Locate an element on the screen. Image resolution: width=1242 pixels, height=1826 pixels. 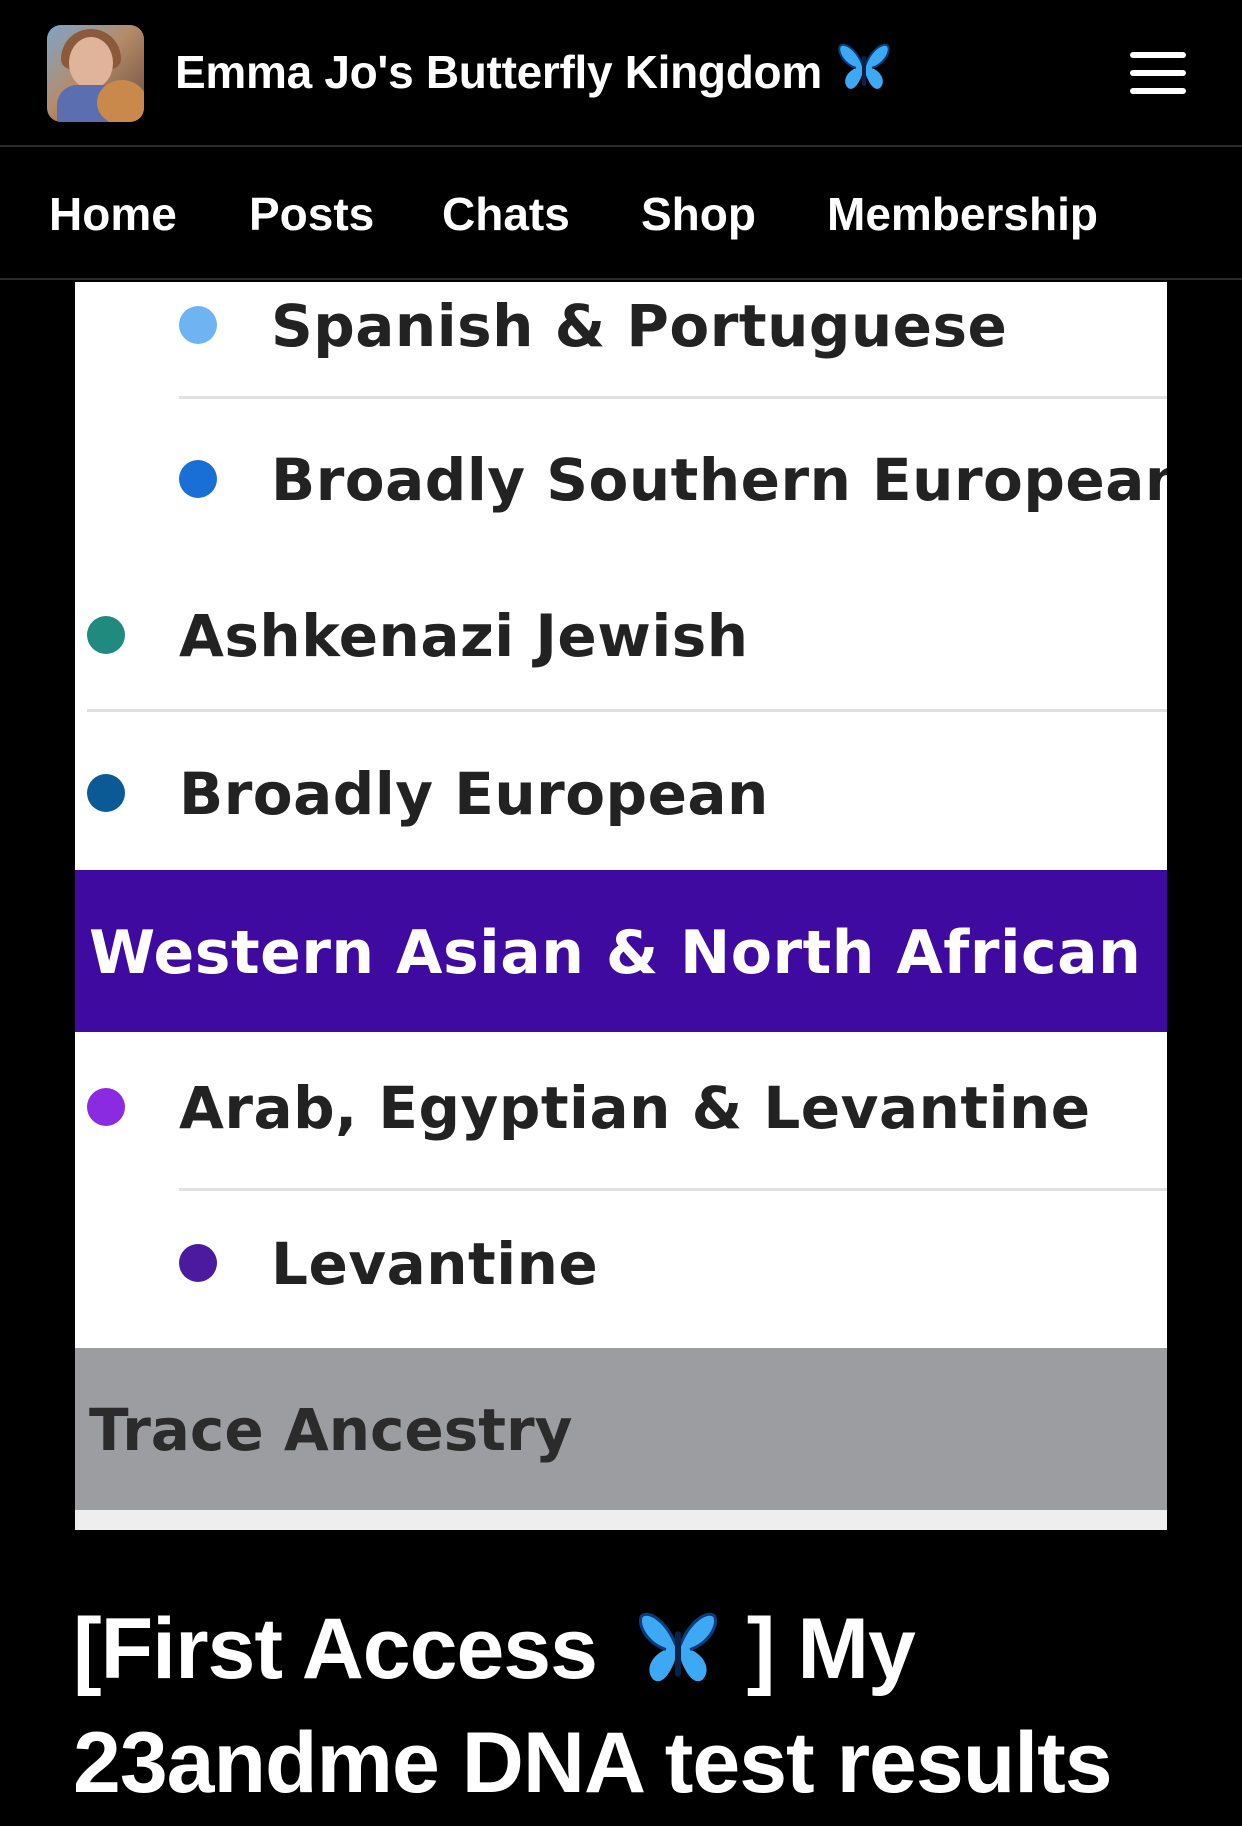
region-header: Western Asian & North African is located at coordinates (621, 951).